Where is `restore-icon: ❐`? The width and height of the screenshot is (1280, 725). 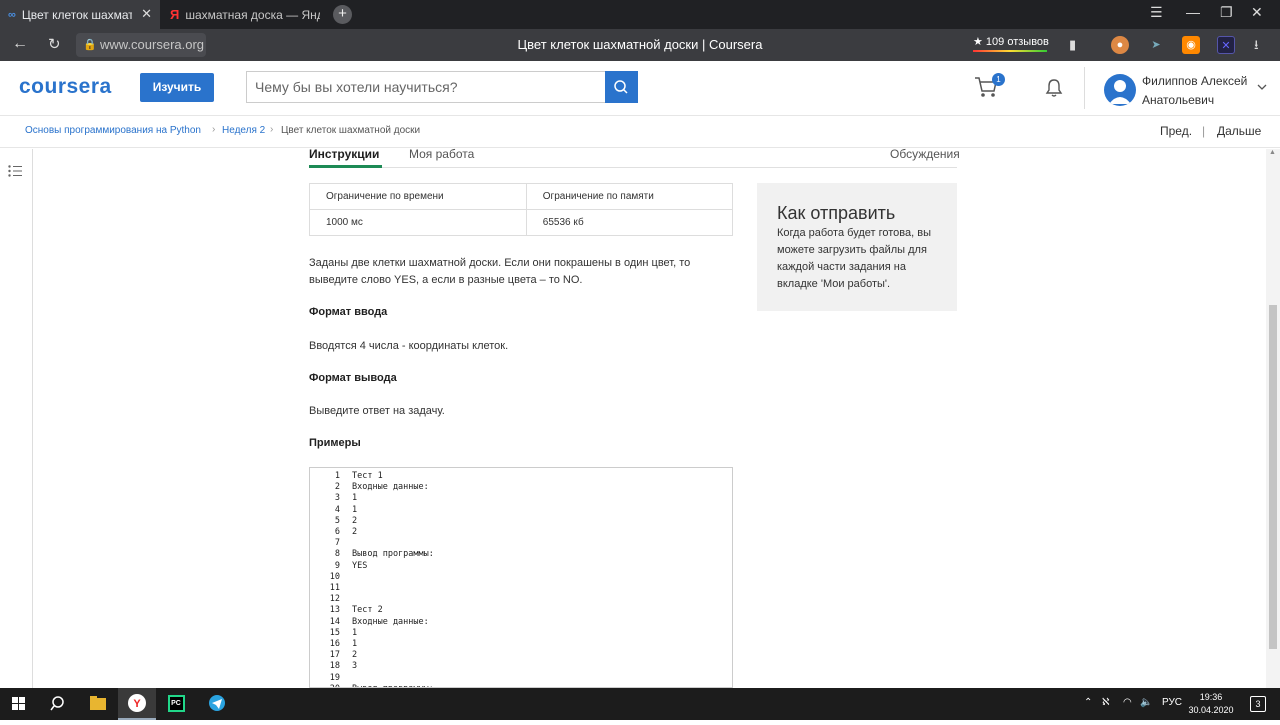 restore-icon: ❐ is located at coordinates (1226, 12).